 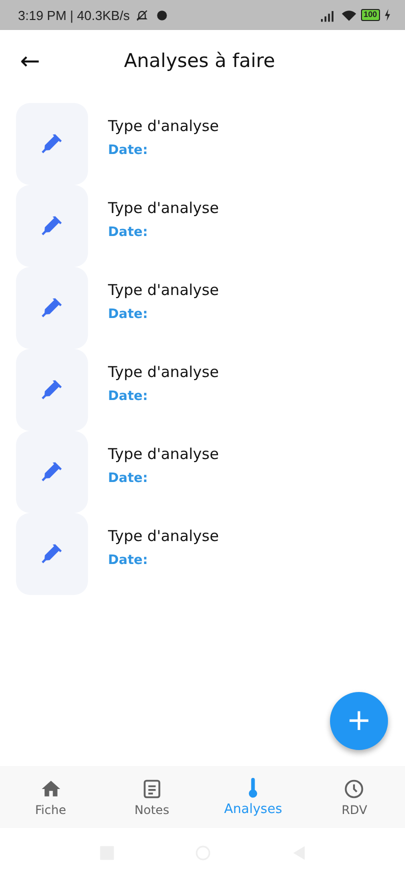 What do you see at coordinates (348, 15) in the screenshot?
I see `wifi-icon` at bounding box center [348, 15].